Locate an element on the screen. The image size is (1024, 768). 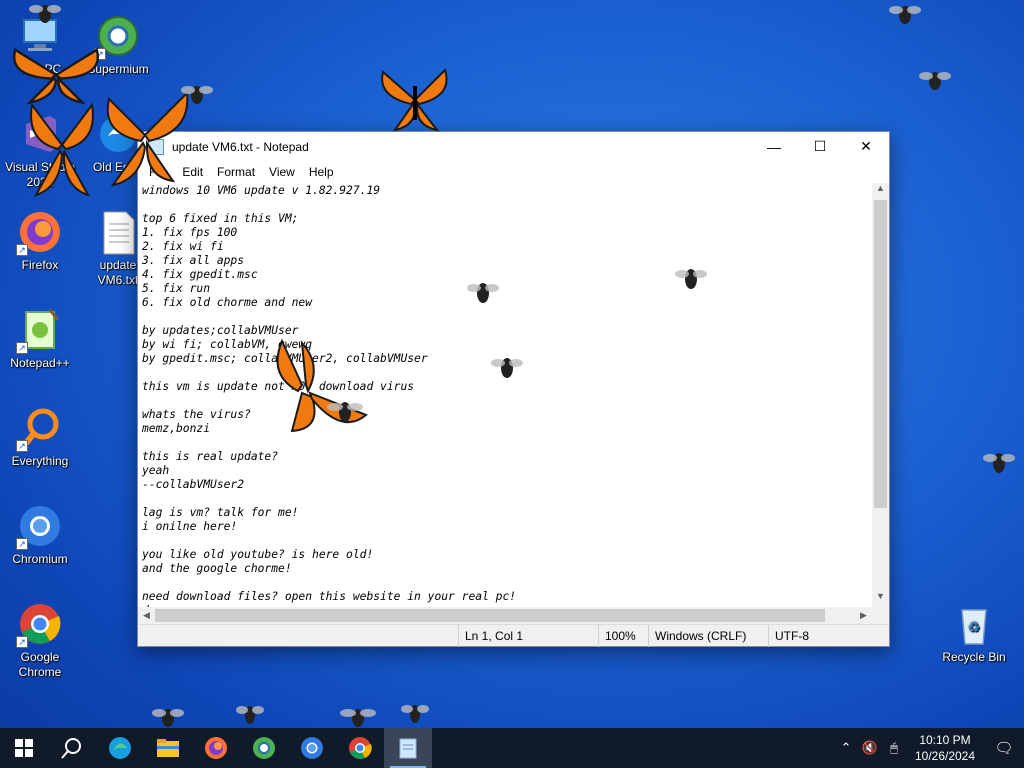
clock: 10:10 PM 10/26/2024 is located at coordinates (945, 748).